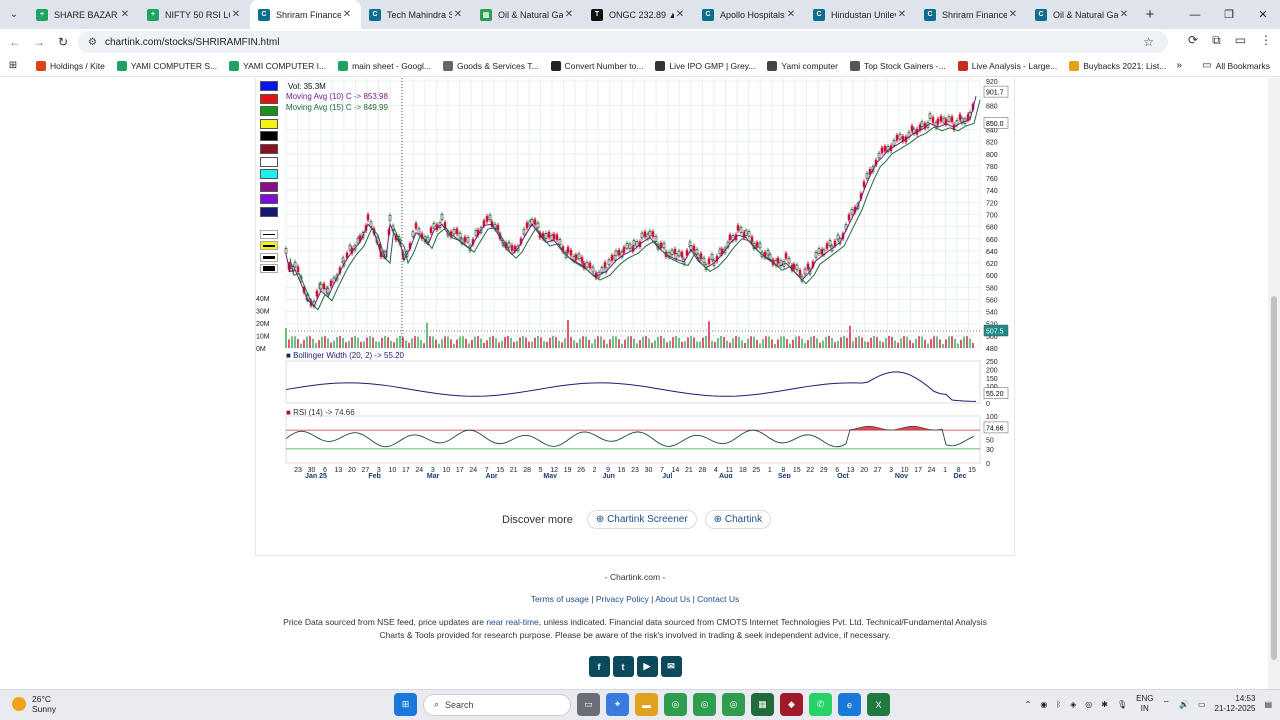  I want to click on tray-app-icon: ✱, so click(1104, 704).